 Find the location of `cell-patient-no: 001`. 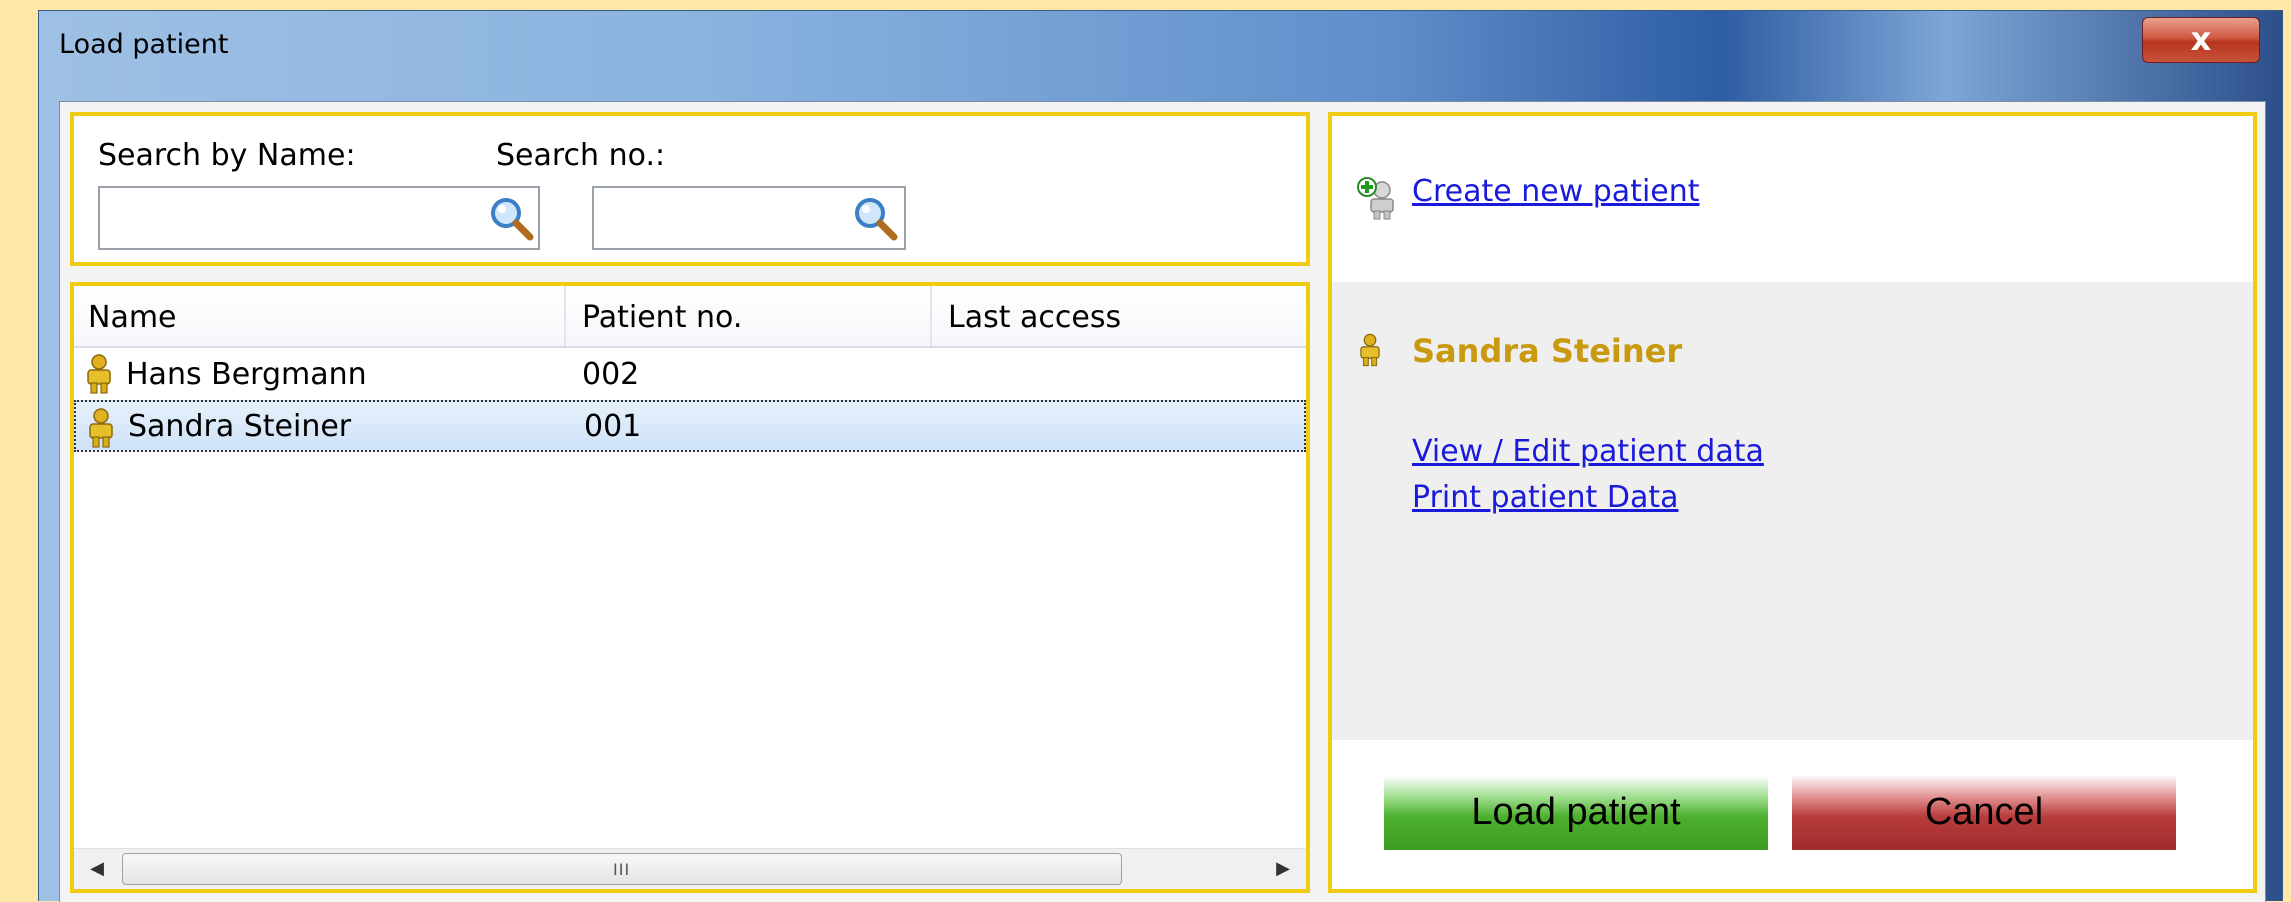

cell-patient-no: 001 is located at coordinates (613, 426).